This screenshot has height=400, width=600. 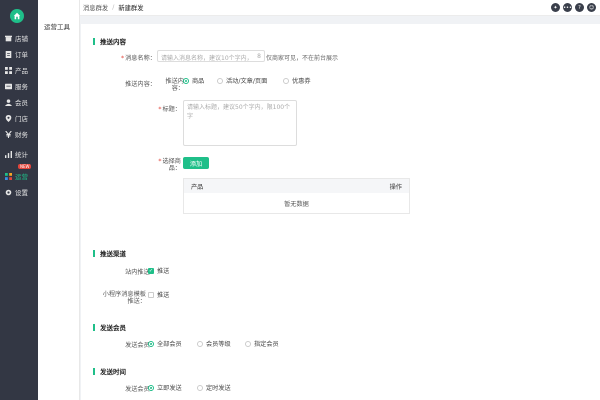 What do you see at coordinates (21, 155) in the screenshot?
I see `sidebar-item-label: 统计` at bounding box center [21, 155].